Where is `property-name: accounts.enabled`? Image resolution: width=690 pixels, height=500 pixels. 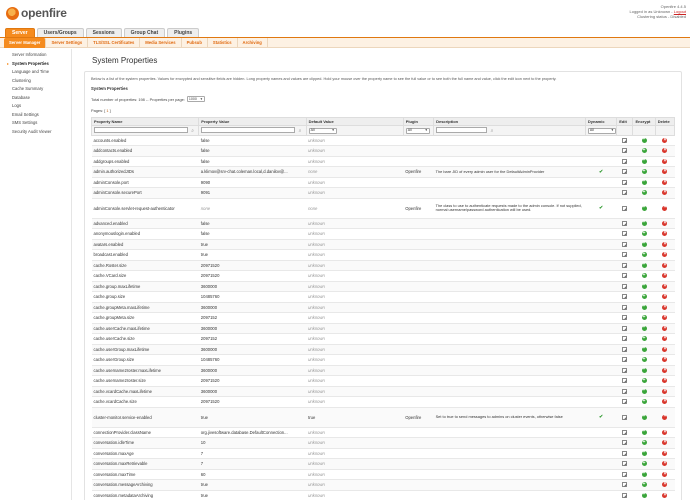 property-name: accounts.enabled is located at coordinates (145, 140).